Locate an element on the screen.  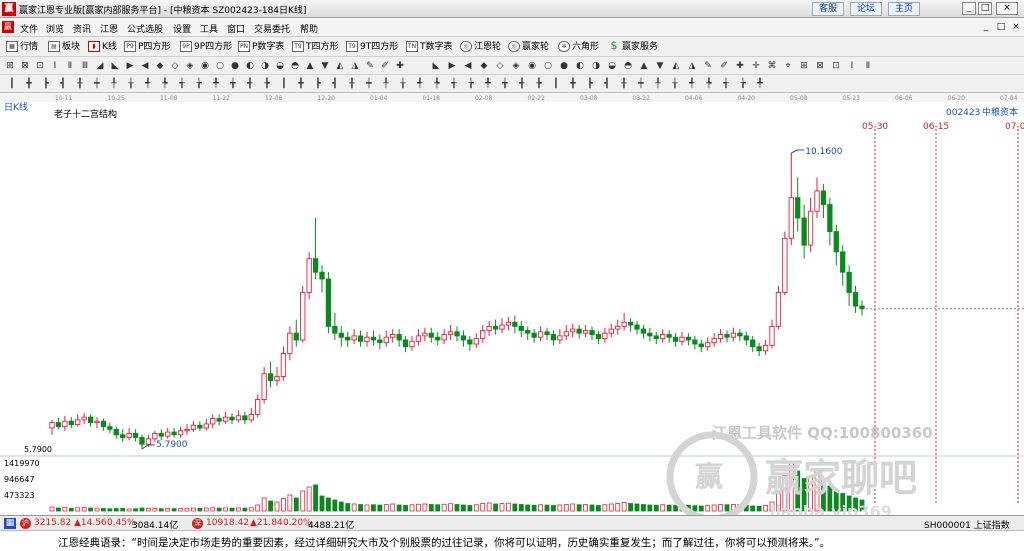
draw-tool-icon-17: ◑ is located at coordinates (265, 66).